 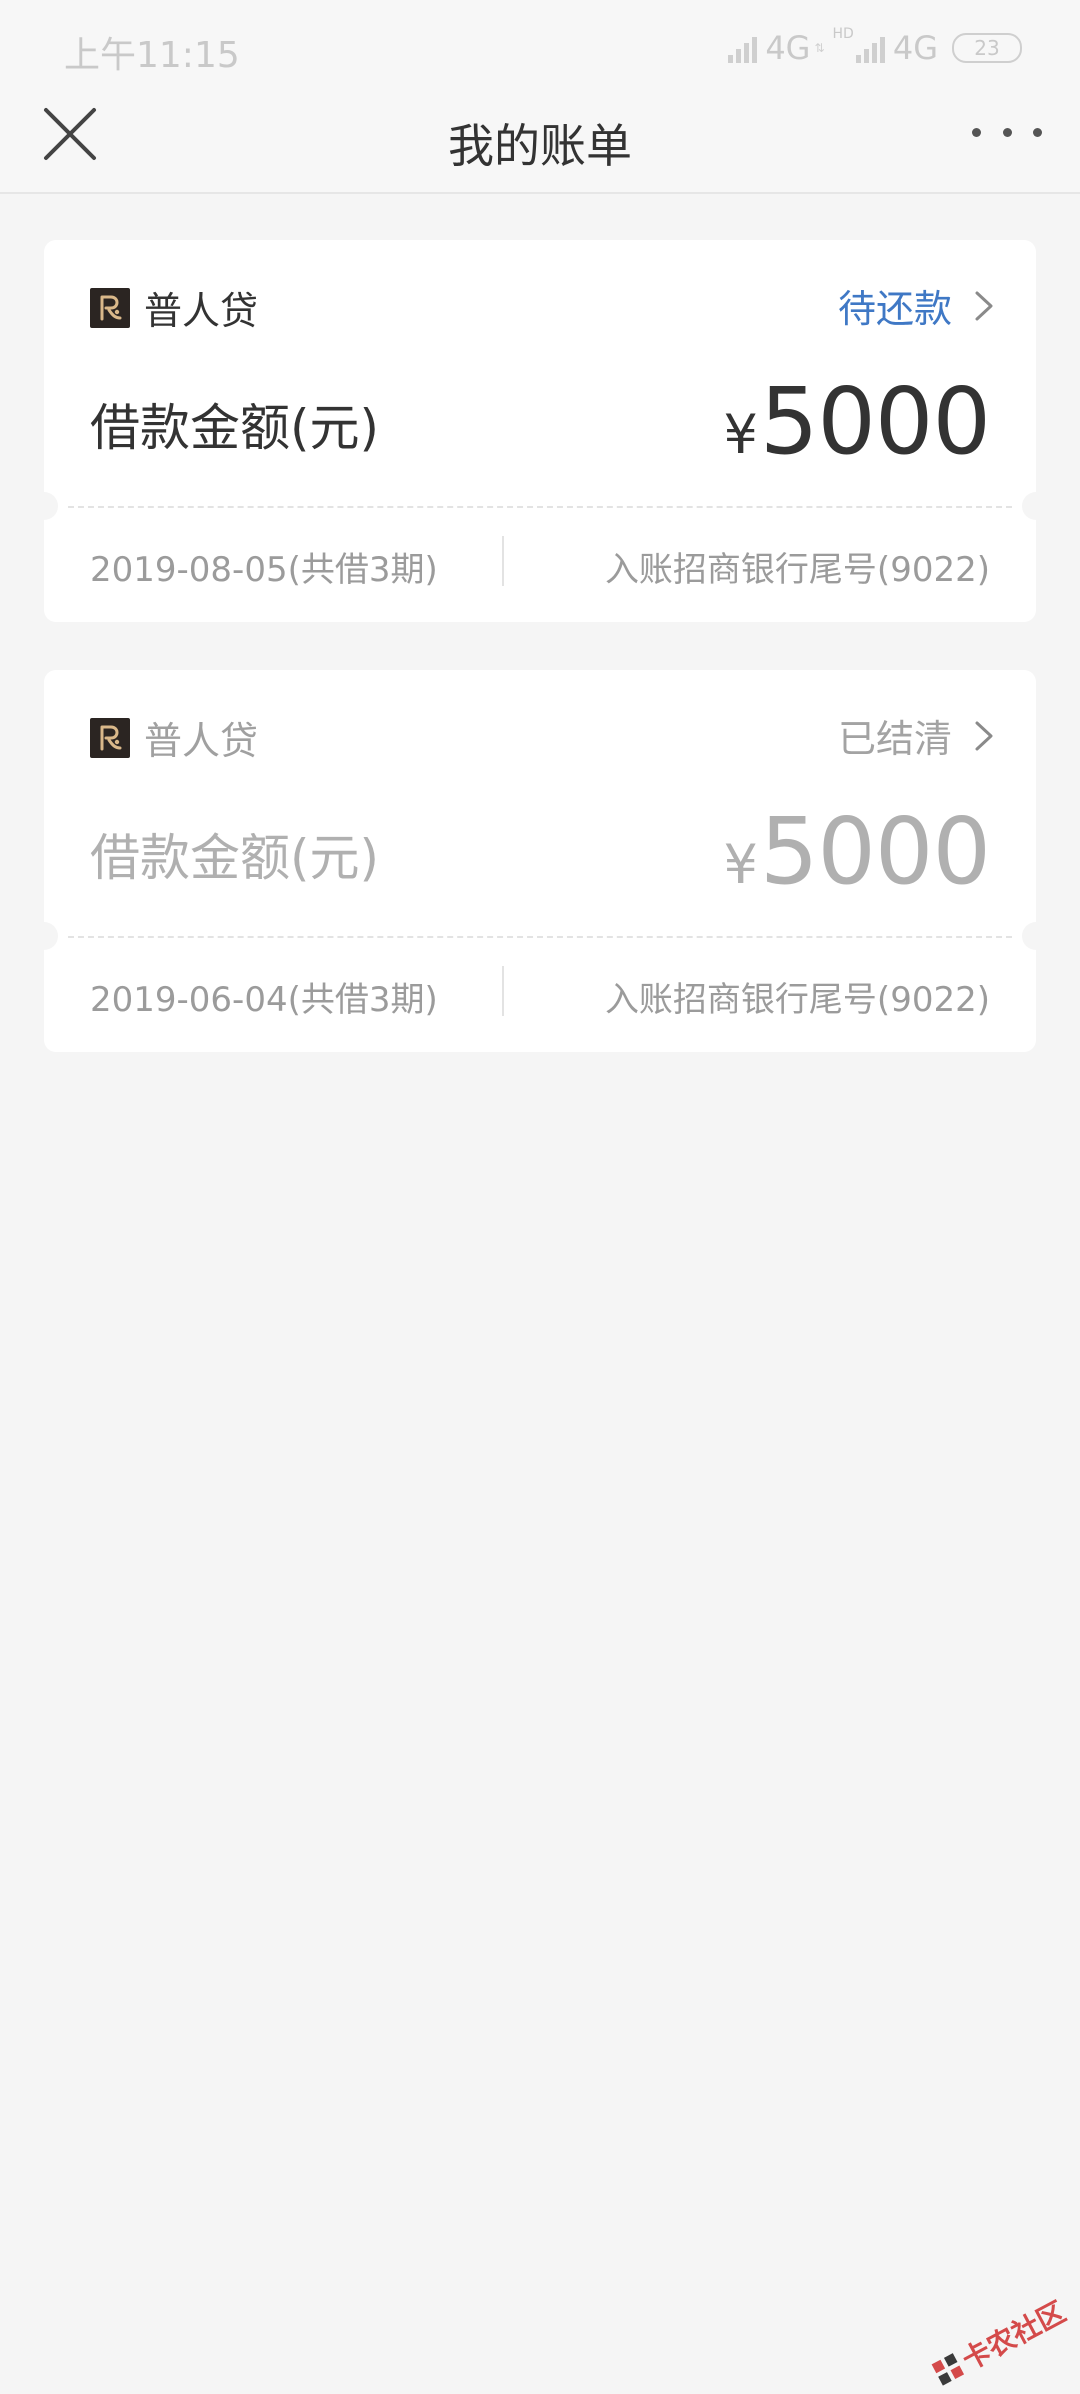 I want to click on bill-status: 已结清, so click(x=894, y=739).